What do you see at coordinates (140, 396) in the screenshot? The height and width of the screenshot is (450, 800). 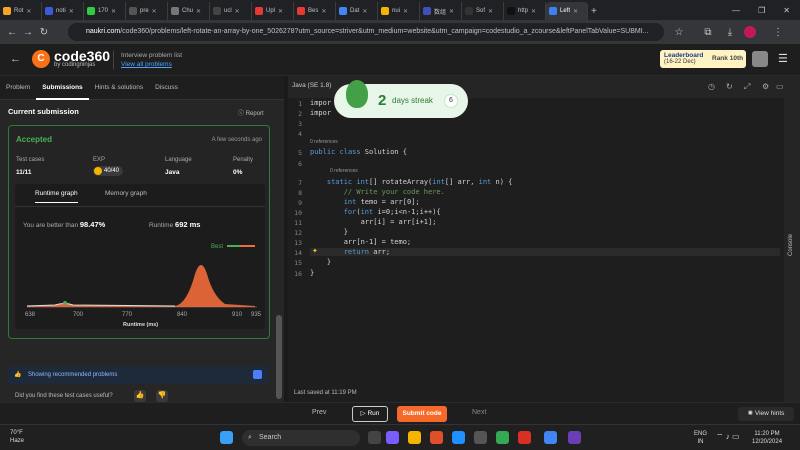 I see `thumbs-up-icon: 👍` at bounding box center [140, 396].